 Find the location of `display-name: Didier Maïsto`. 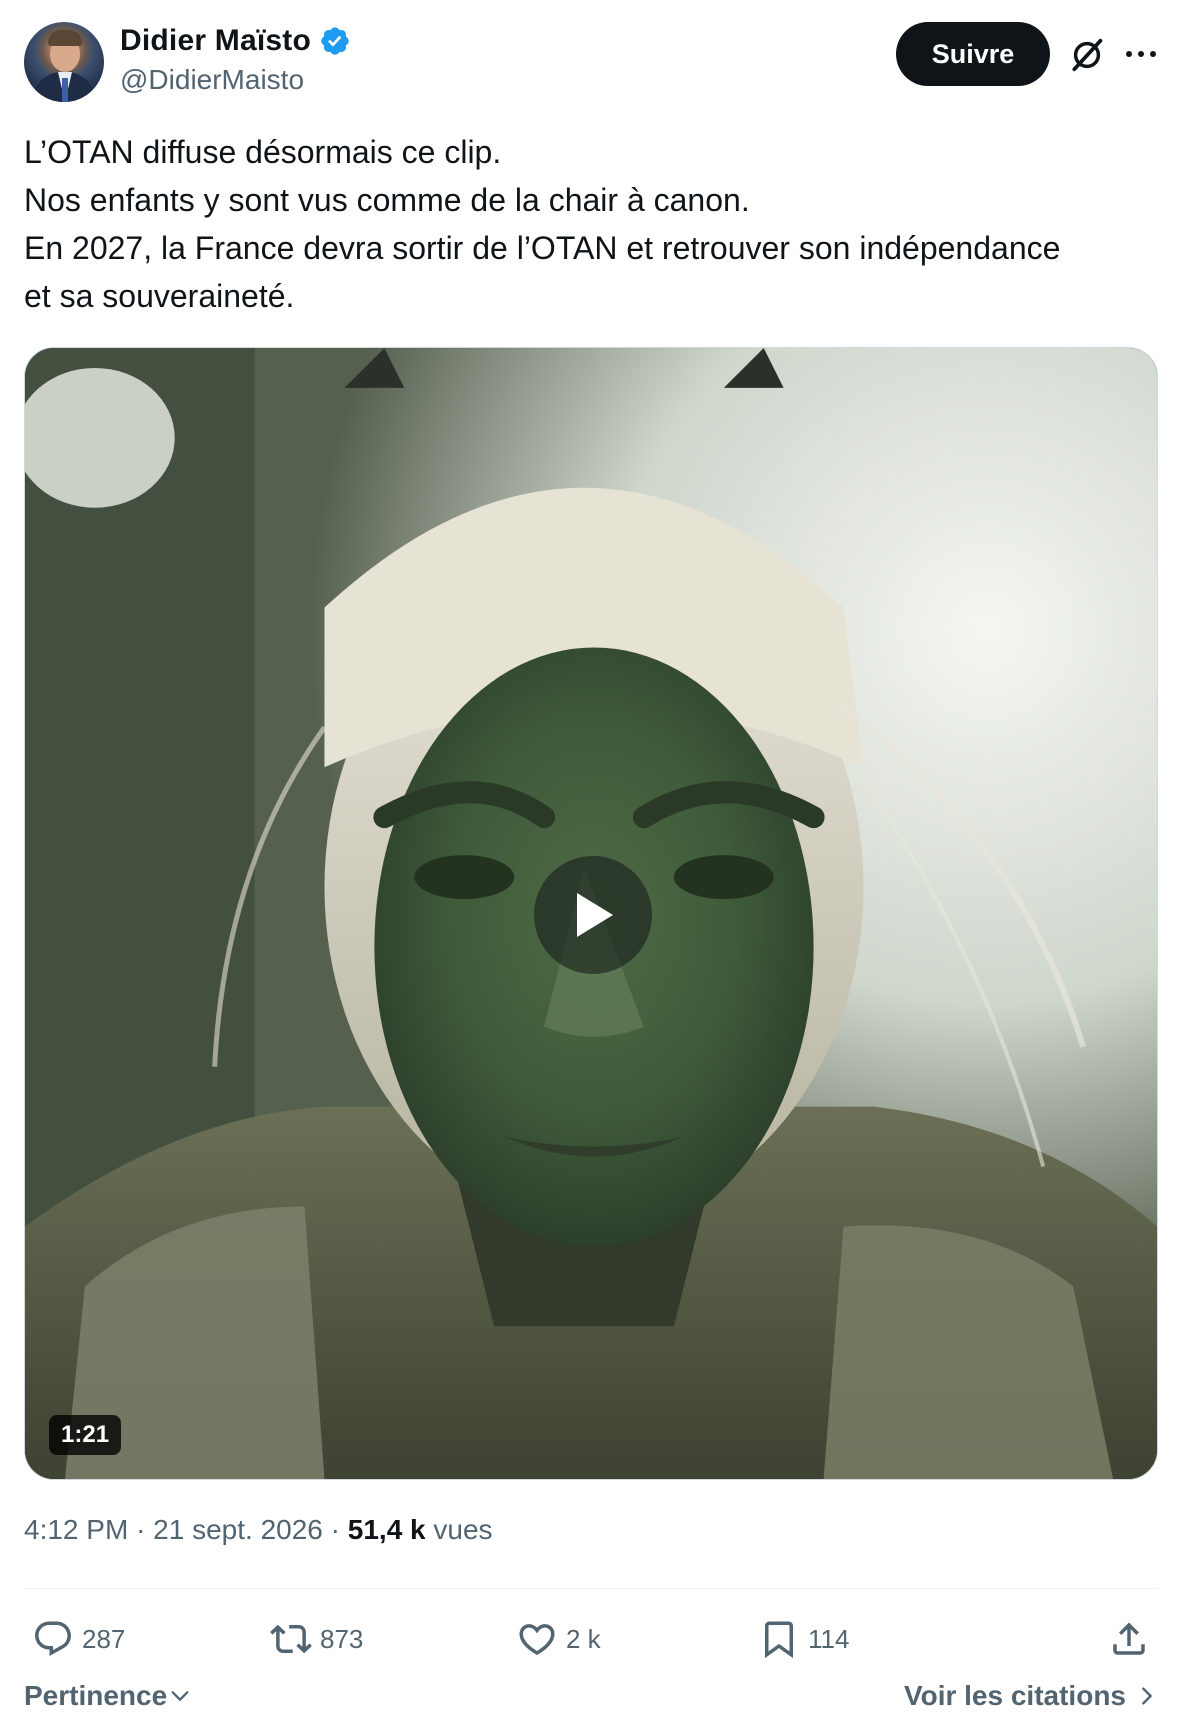

display-name: Didier Maïsto is located at coordinates (215, 41).